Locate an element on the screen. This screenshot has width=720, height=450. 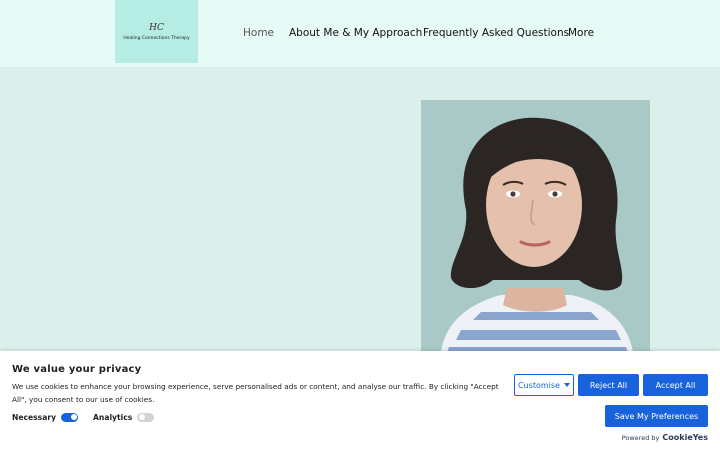
caret-down-icon is located at coordinates (566, 385).